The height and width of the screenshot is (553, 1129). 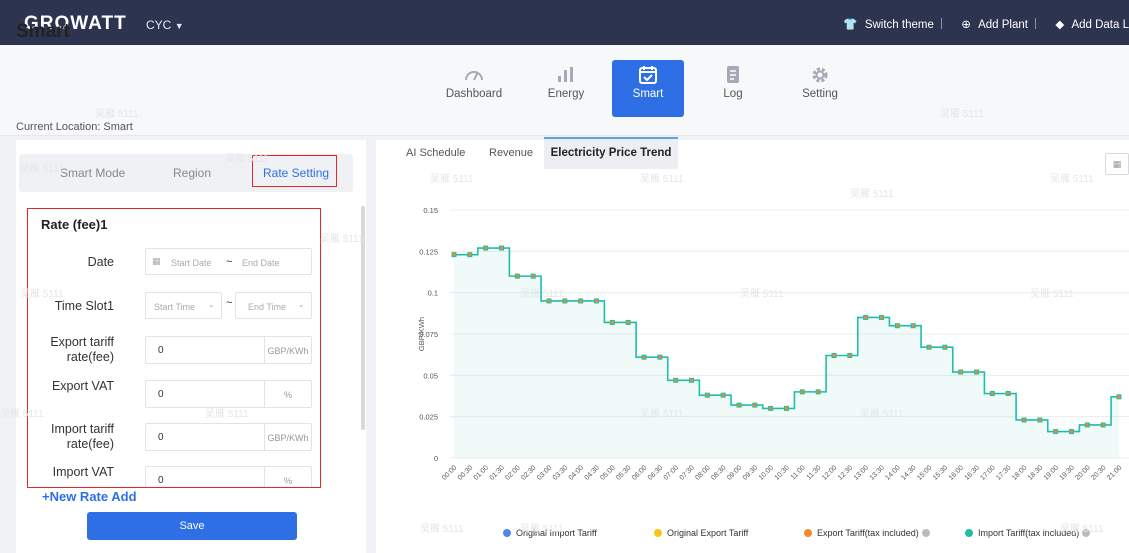 I want to click on export-tariff-input: 0 GBP/KWh, so click(x=228, y=350).